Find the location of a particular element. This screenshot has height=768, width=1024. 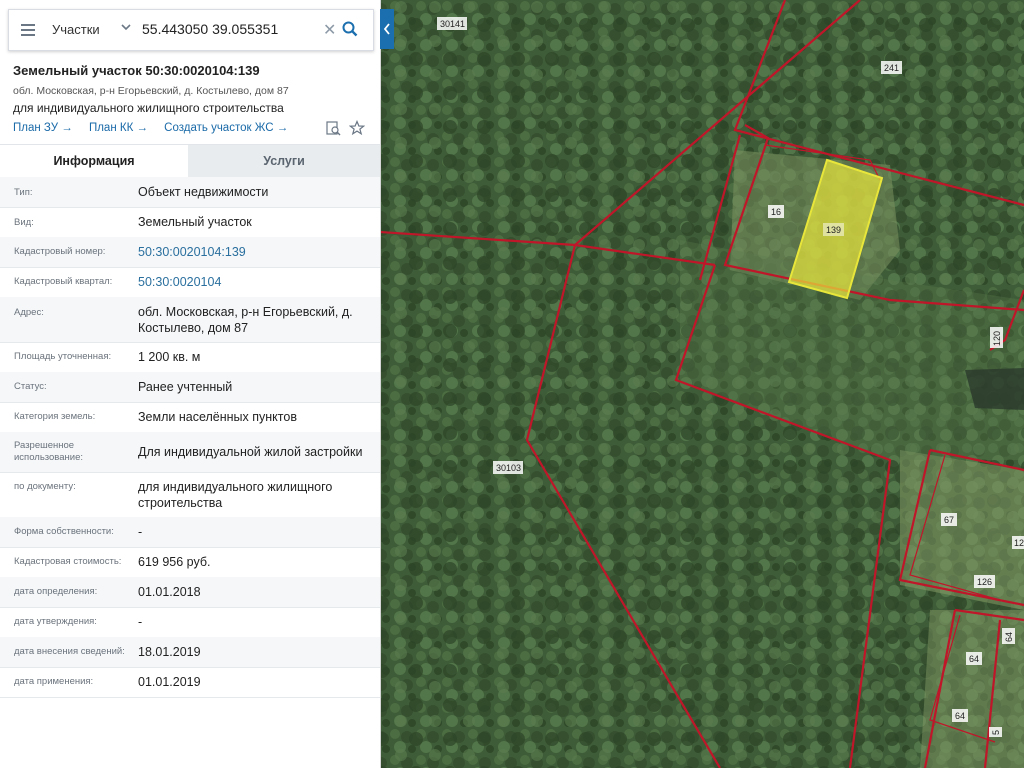

search-bar: Участки 55.443050 39.055351 ✕ is located at coordinates (191, 30).